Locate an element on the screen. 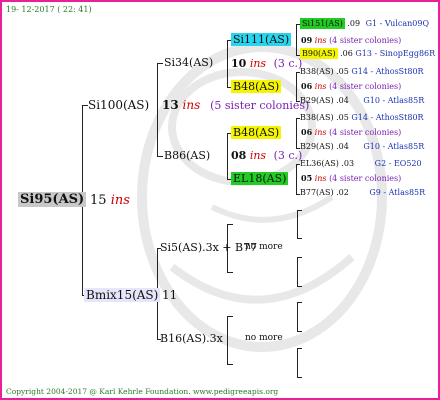 The height and width of the screenshot is (400, 440). root-year: 15 ins is located at coordinates (110, 200).